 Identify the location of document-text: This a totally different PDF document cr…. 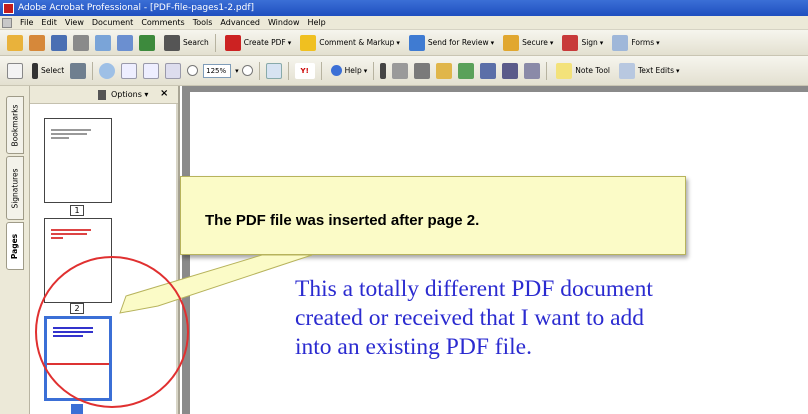
(551, 318).